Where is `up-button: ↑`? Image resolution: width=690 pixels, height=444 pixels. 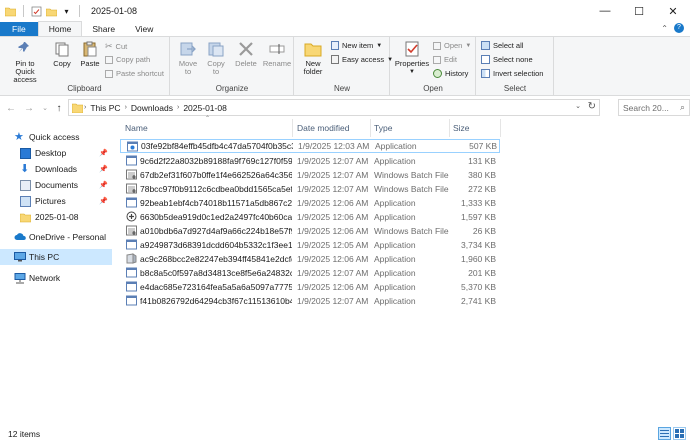 up-button: ↑ is located at coordinates (59, 108).